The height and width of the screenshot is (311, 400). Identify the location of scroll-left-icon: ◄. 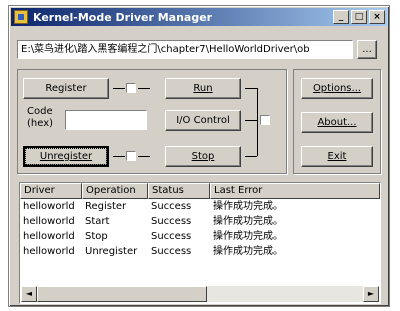
(29, 294).